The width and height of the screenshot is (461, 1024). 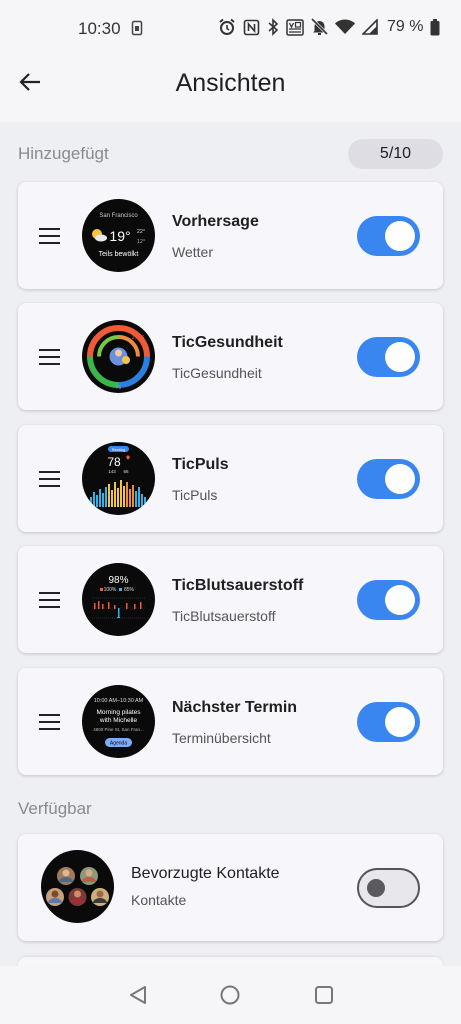 I want to click on tile-title: Bevorzugte Kontakte, so click(x=205, y=873).